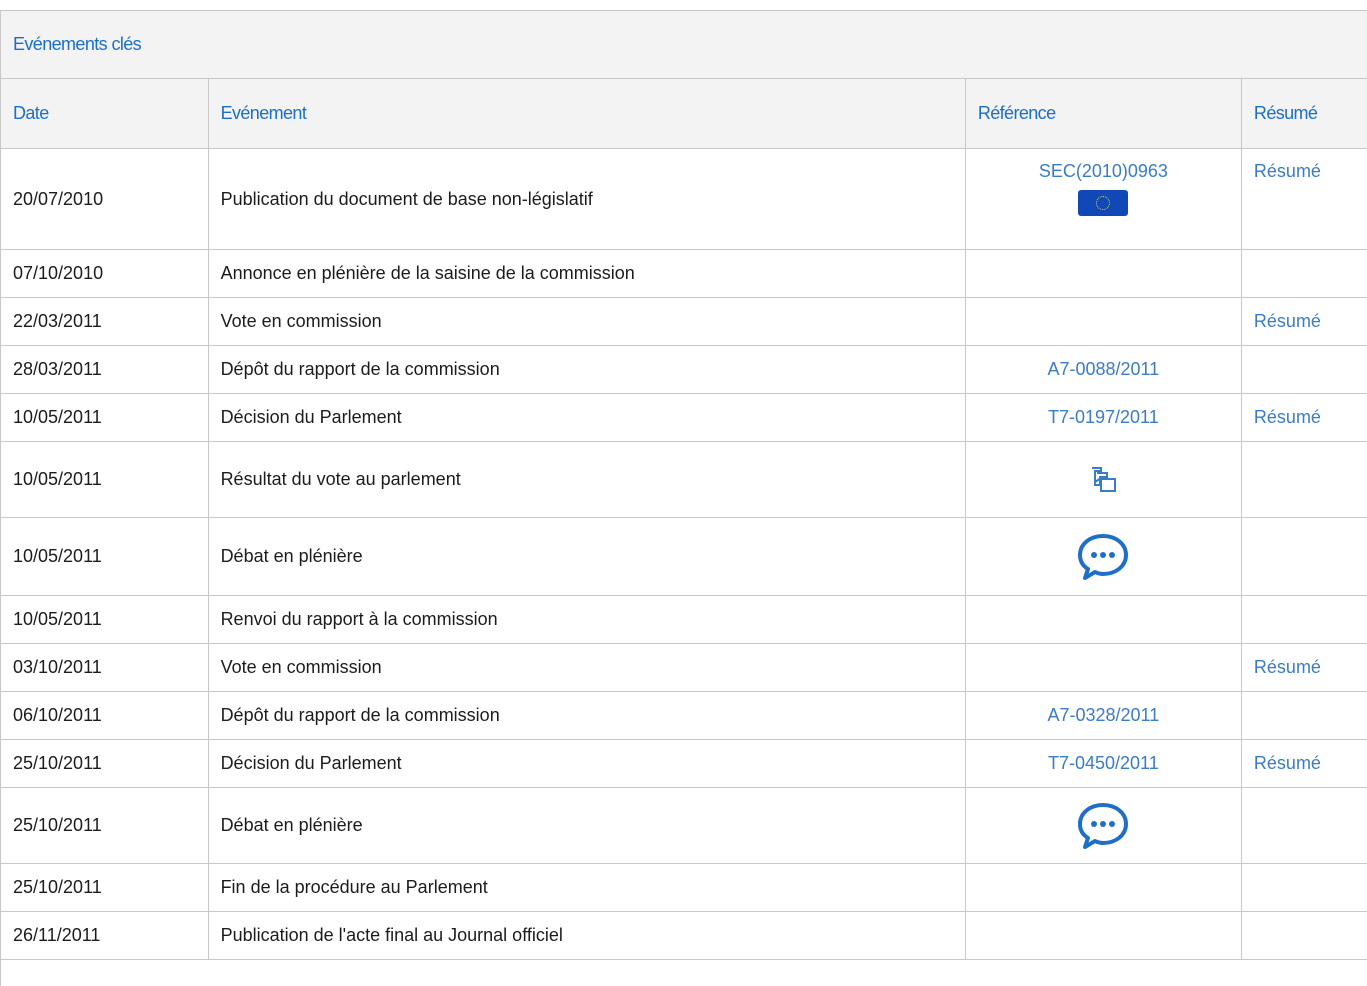  I want to click on reference-link: A7-0328/2011, so click(1103, 715).